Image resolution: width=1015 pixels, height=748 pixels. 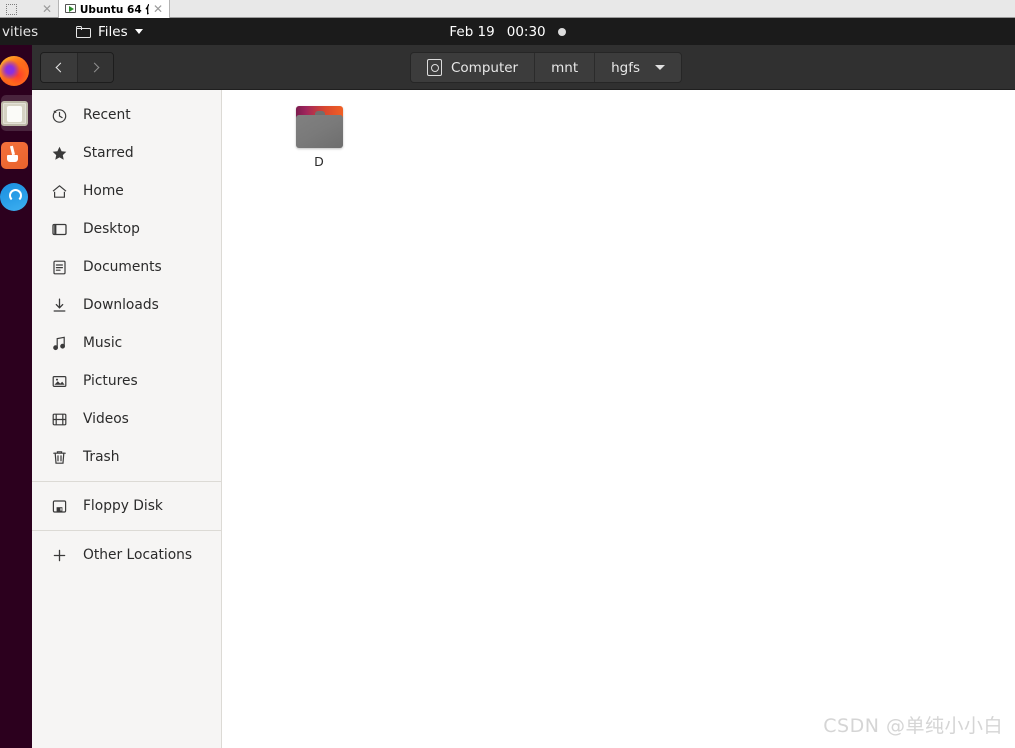 What do you see at coordinates (123, 506) in the screenshot?
I see `sidebar-item-label: Floppy Disk` at bounding box center [123, 506].